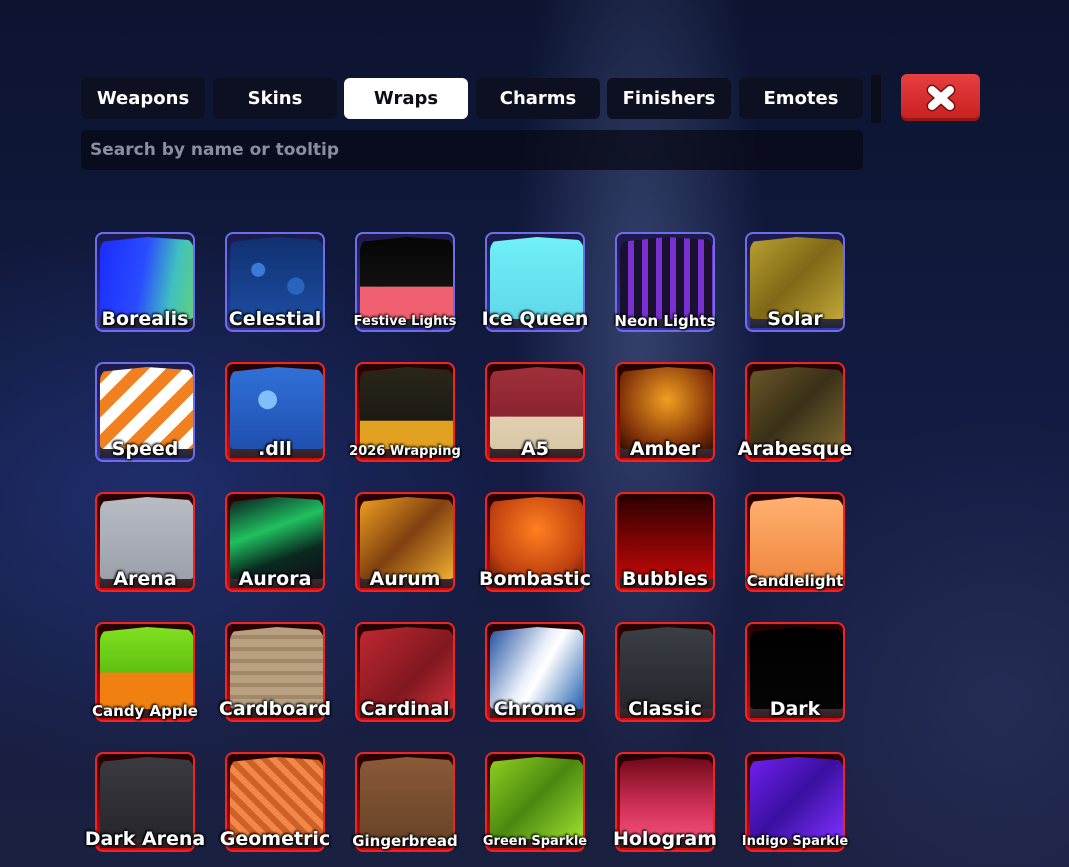 This screenshot has height=867, width=1069. I want to click on close-x-icon, so click(940, 97).